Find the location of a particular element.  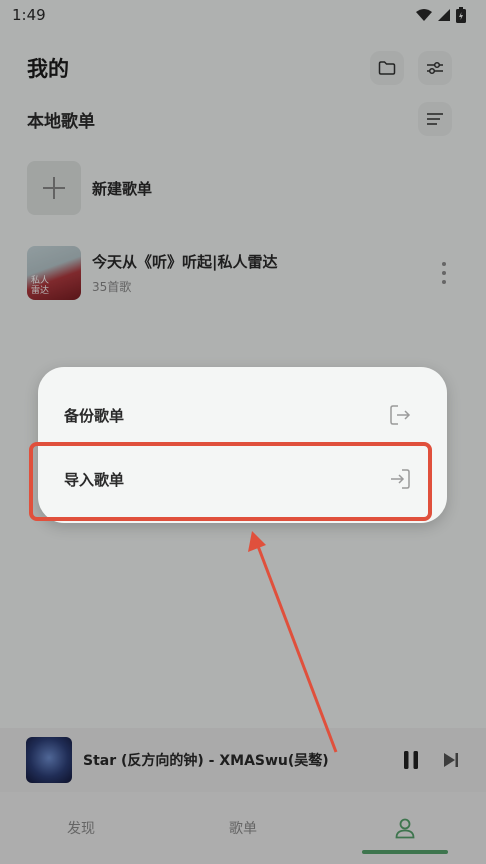

annotation-arrow is located at coordinates (293, 642).